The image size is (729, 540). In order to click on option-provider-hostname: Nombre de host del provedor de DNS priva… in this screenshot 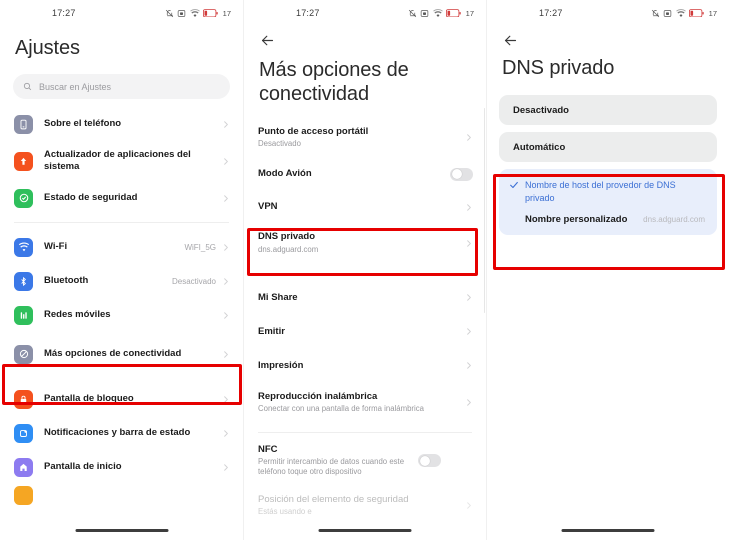, I will do `click(608, 191)`.